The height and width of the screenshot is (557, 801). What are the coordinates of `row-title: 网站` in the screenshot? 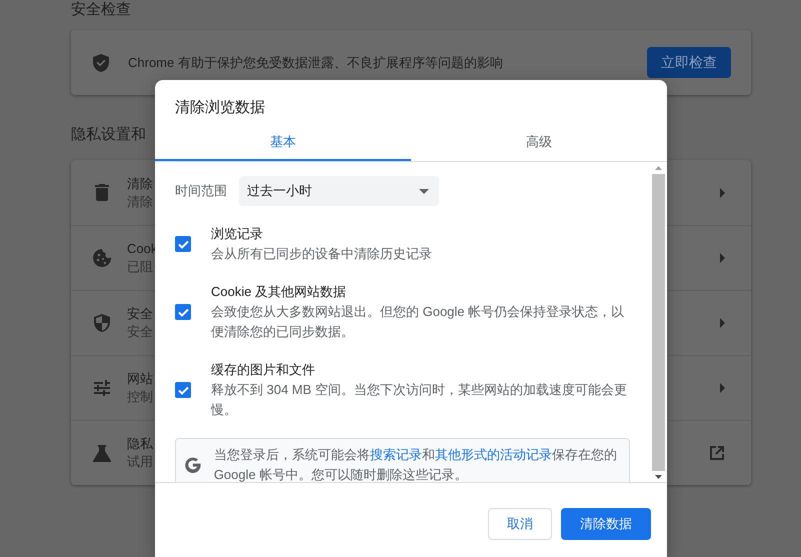 It's located at (140, 379).